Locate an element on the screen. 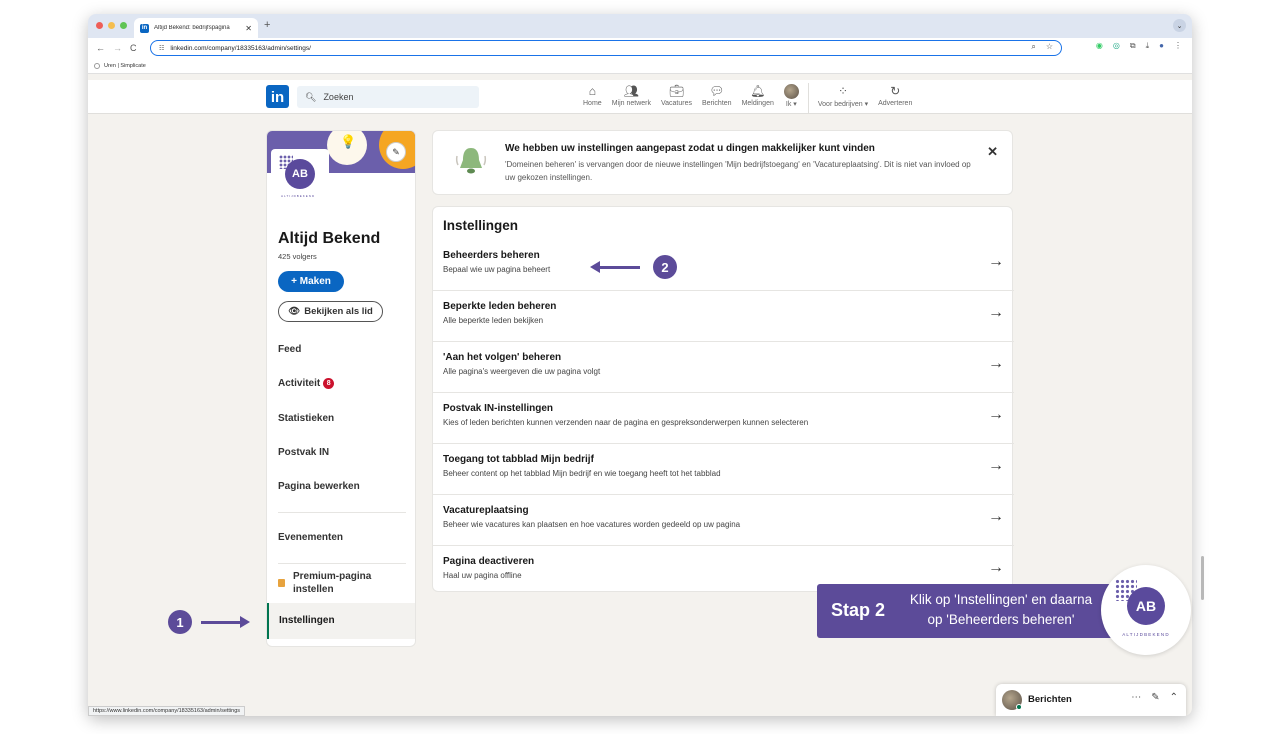  nav-home: ⌂ Home is located at coordinates (592, 98).